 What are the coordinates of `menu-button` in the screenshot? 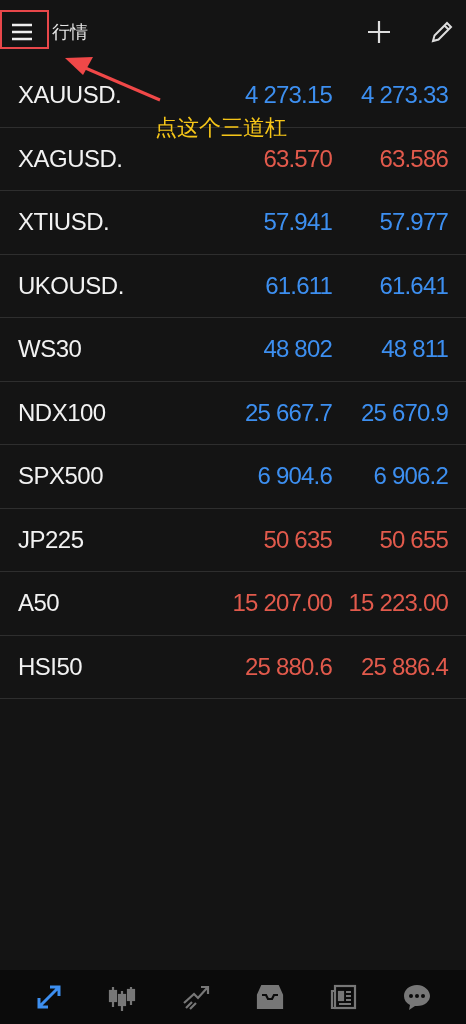 It's located at (22, 32).